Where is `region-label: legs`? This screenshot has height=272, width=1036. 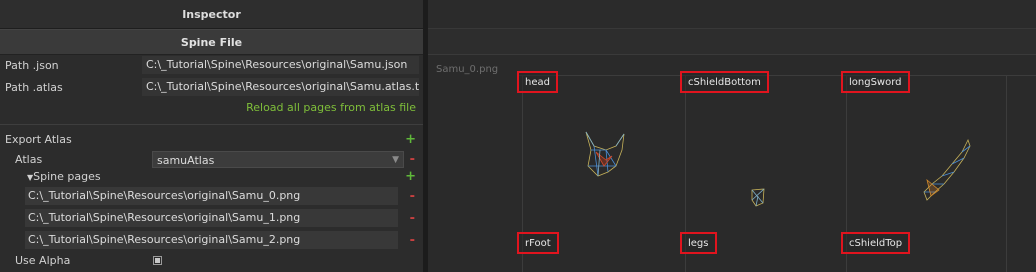 region-label: legs is located at coordinates (698, 243).